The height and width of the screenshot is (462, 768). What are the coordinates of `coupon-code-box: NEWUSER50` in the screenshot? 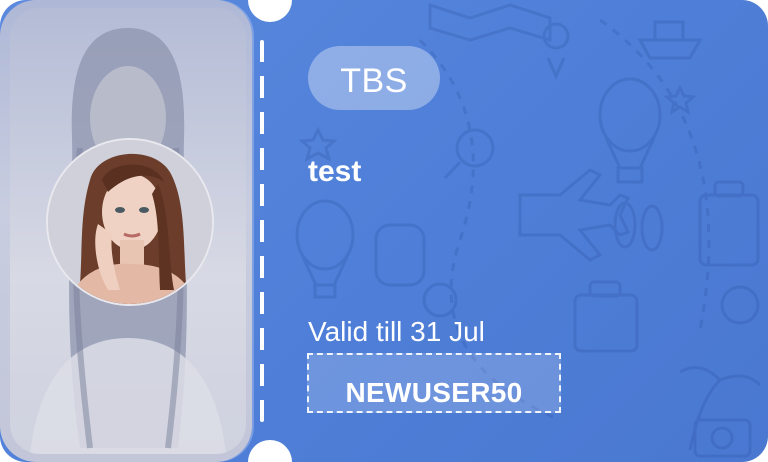 It's located at (434, 383).